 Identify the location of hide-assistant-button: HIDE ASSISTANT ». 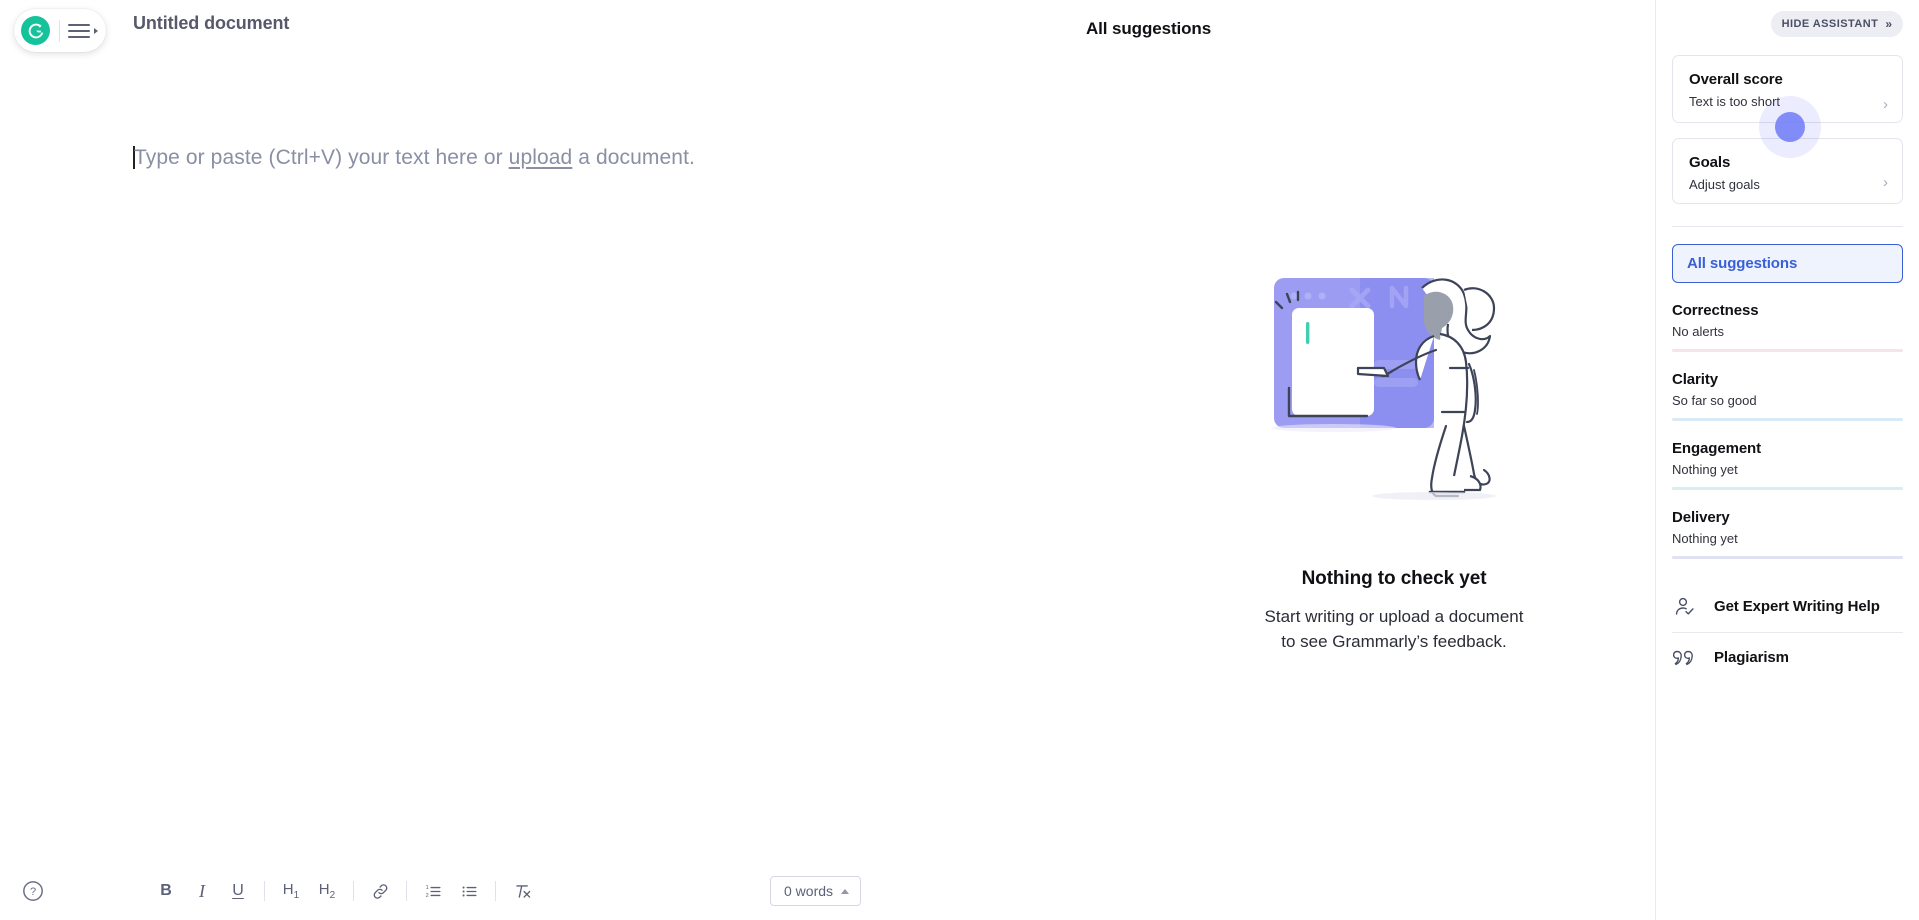
(1837, 24).